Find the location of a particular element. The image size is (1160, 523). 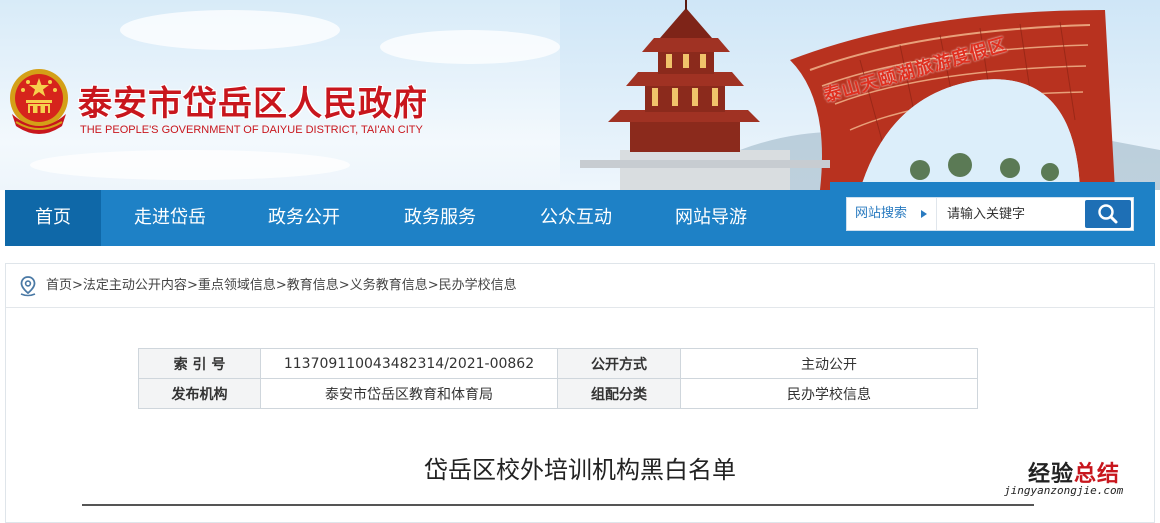

caret-right-icon is located at coordinates (924, 214).